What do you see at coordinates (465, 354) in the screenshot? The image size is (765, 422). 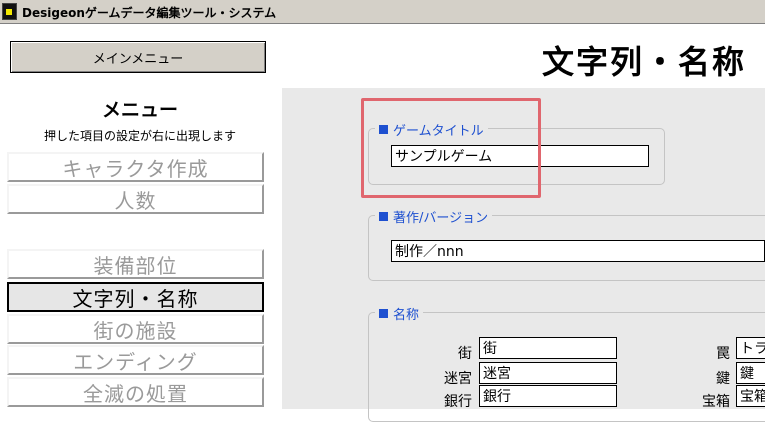 I see `town-label: 街` at bounding box center [465, 354].